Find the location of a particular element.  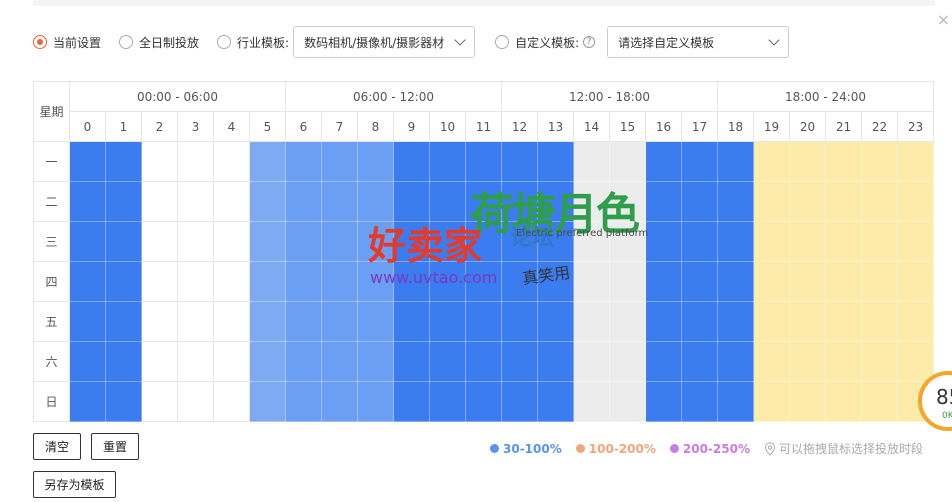

clear-button: 清空 is located at coordinates (57, 446).